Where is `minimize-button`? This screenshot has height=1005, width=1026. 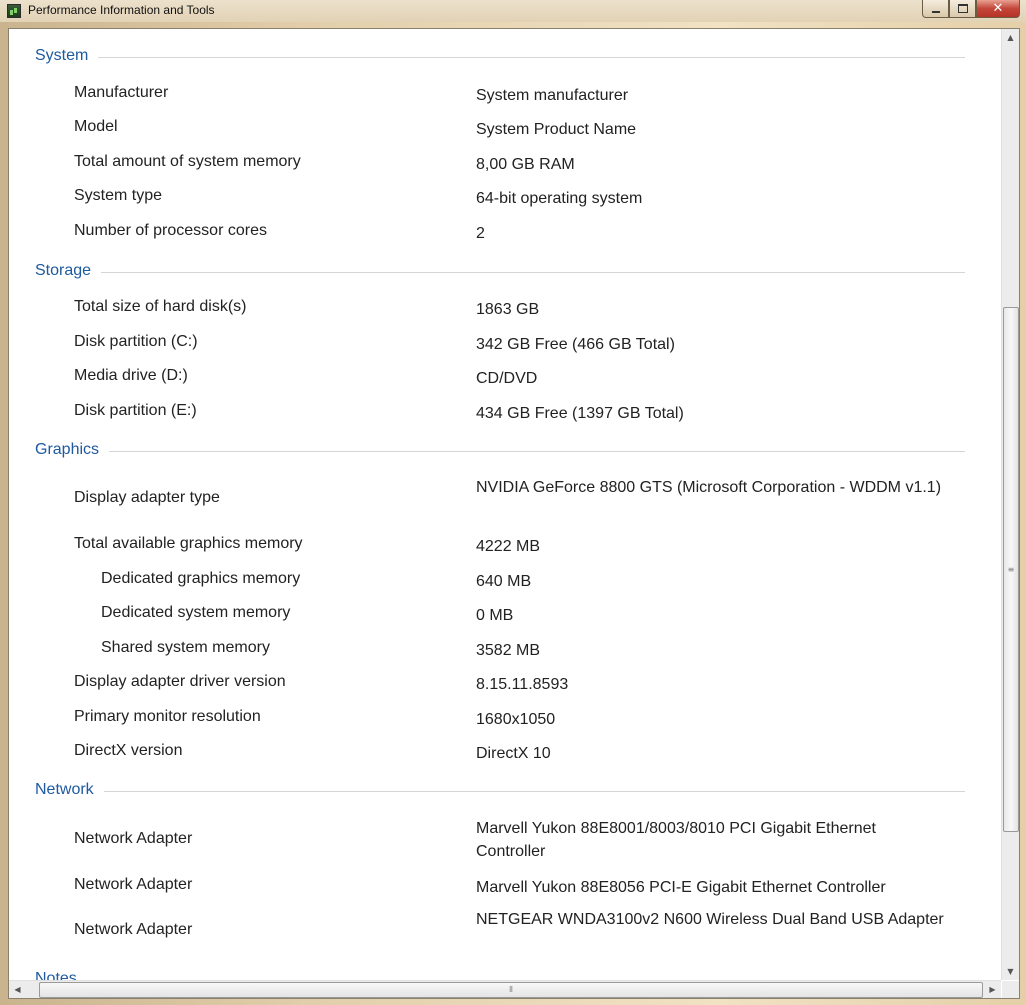
minimize-button is located at coordinates (935, 9).